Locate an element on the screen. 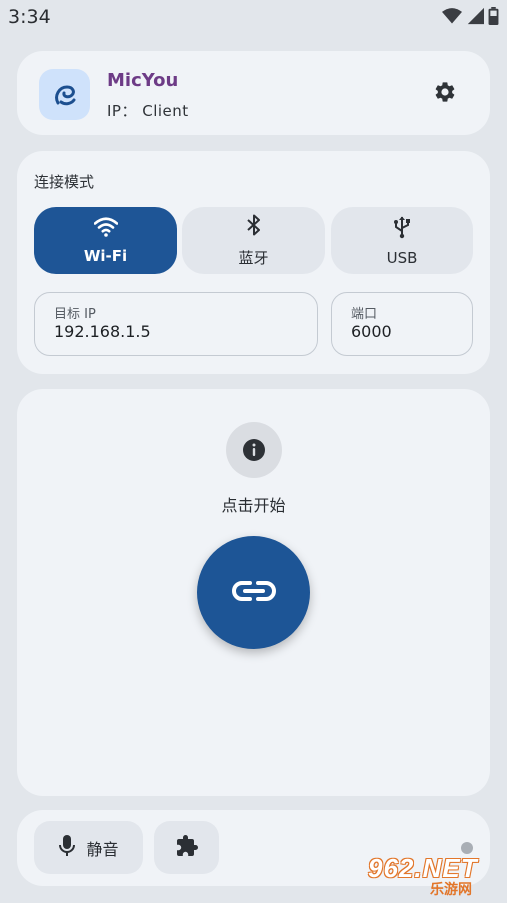  usb-icon is located at coordinates (402, 229).